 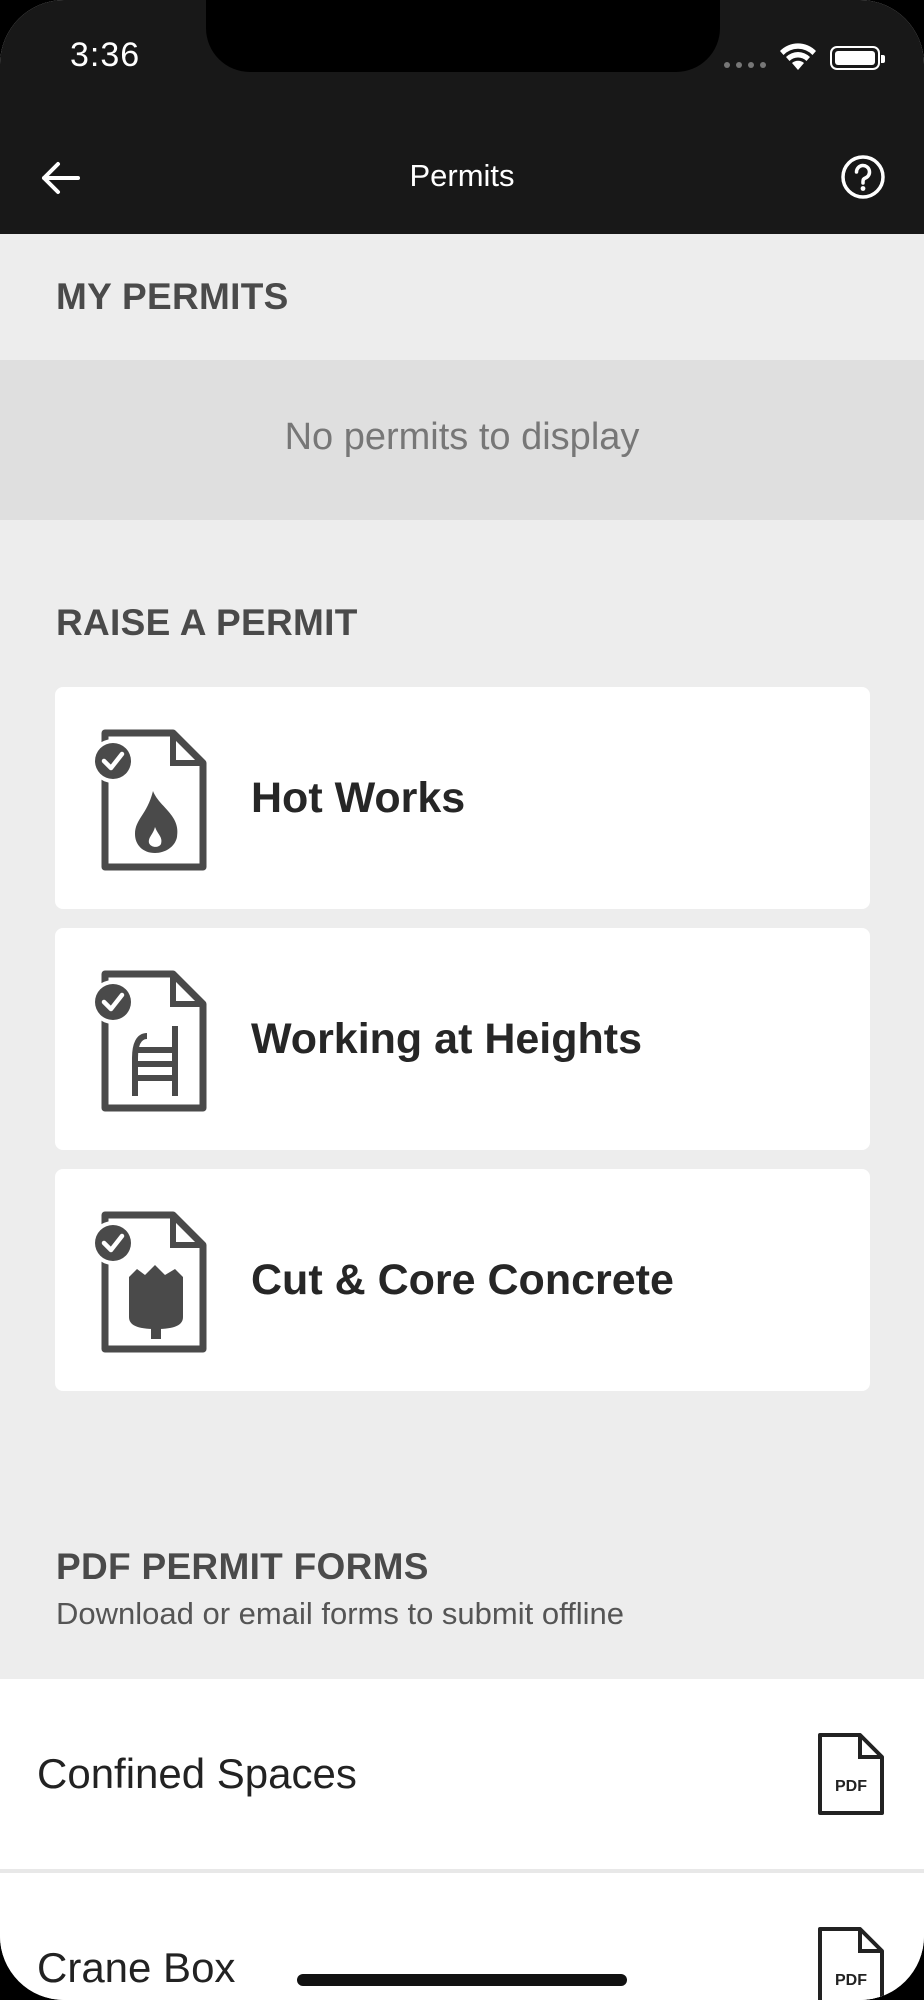 I want to click on concrete-permit-icon, so click(x=149, y=1282).